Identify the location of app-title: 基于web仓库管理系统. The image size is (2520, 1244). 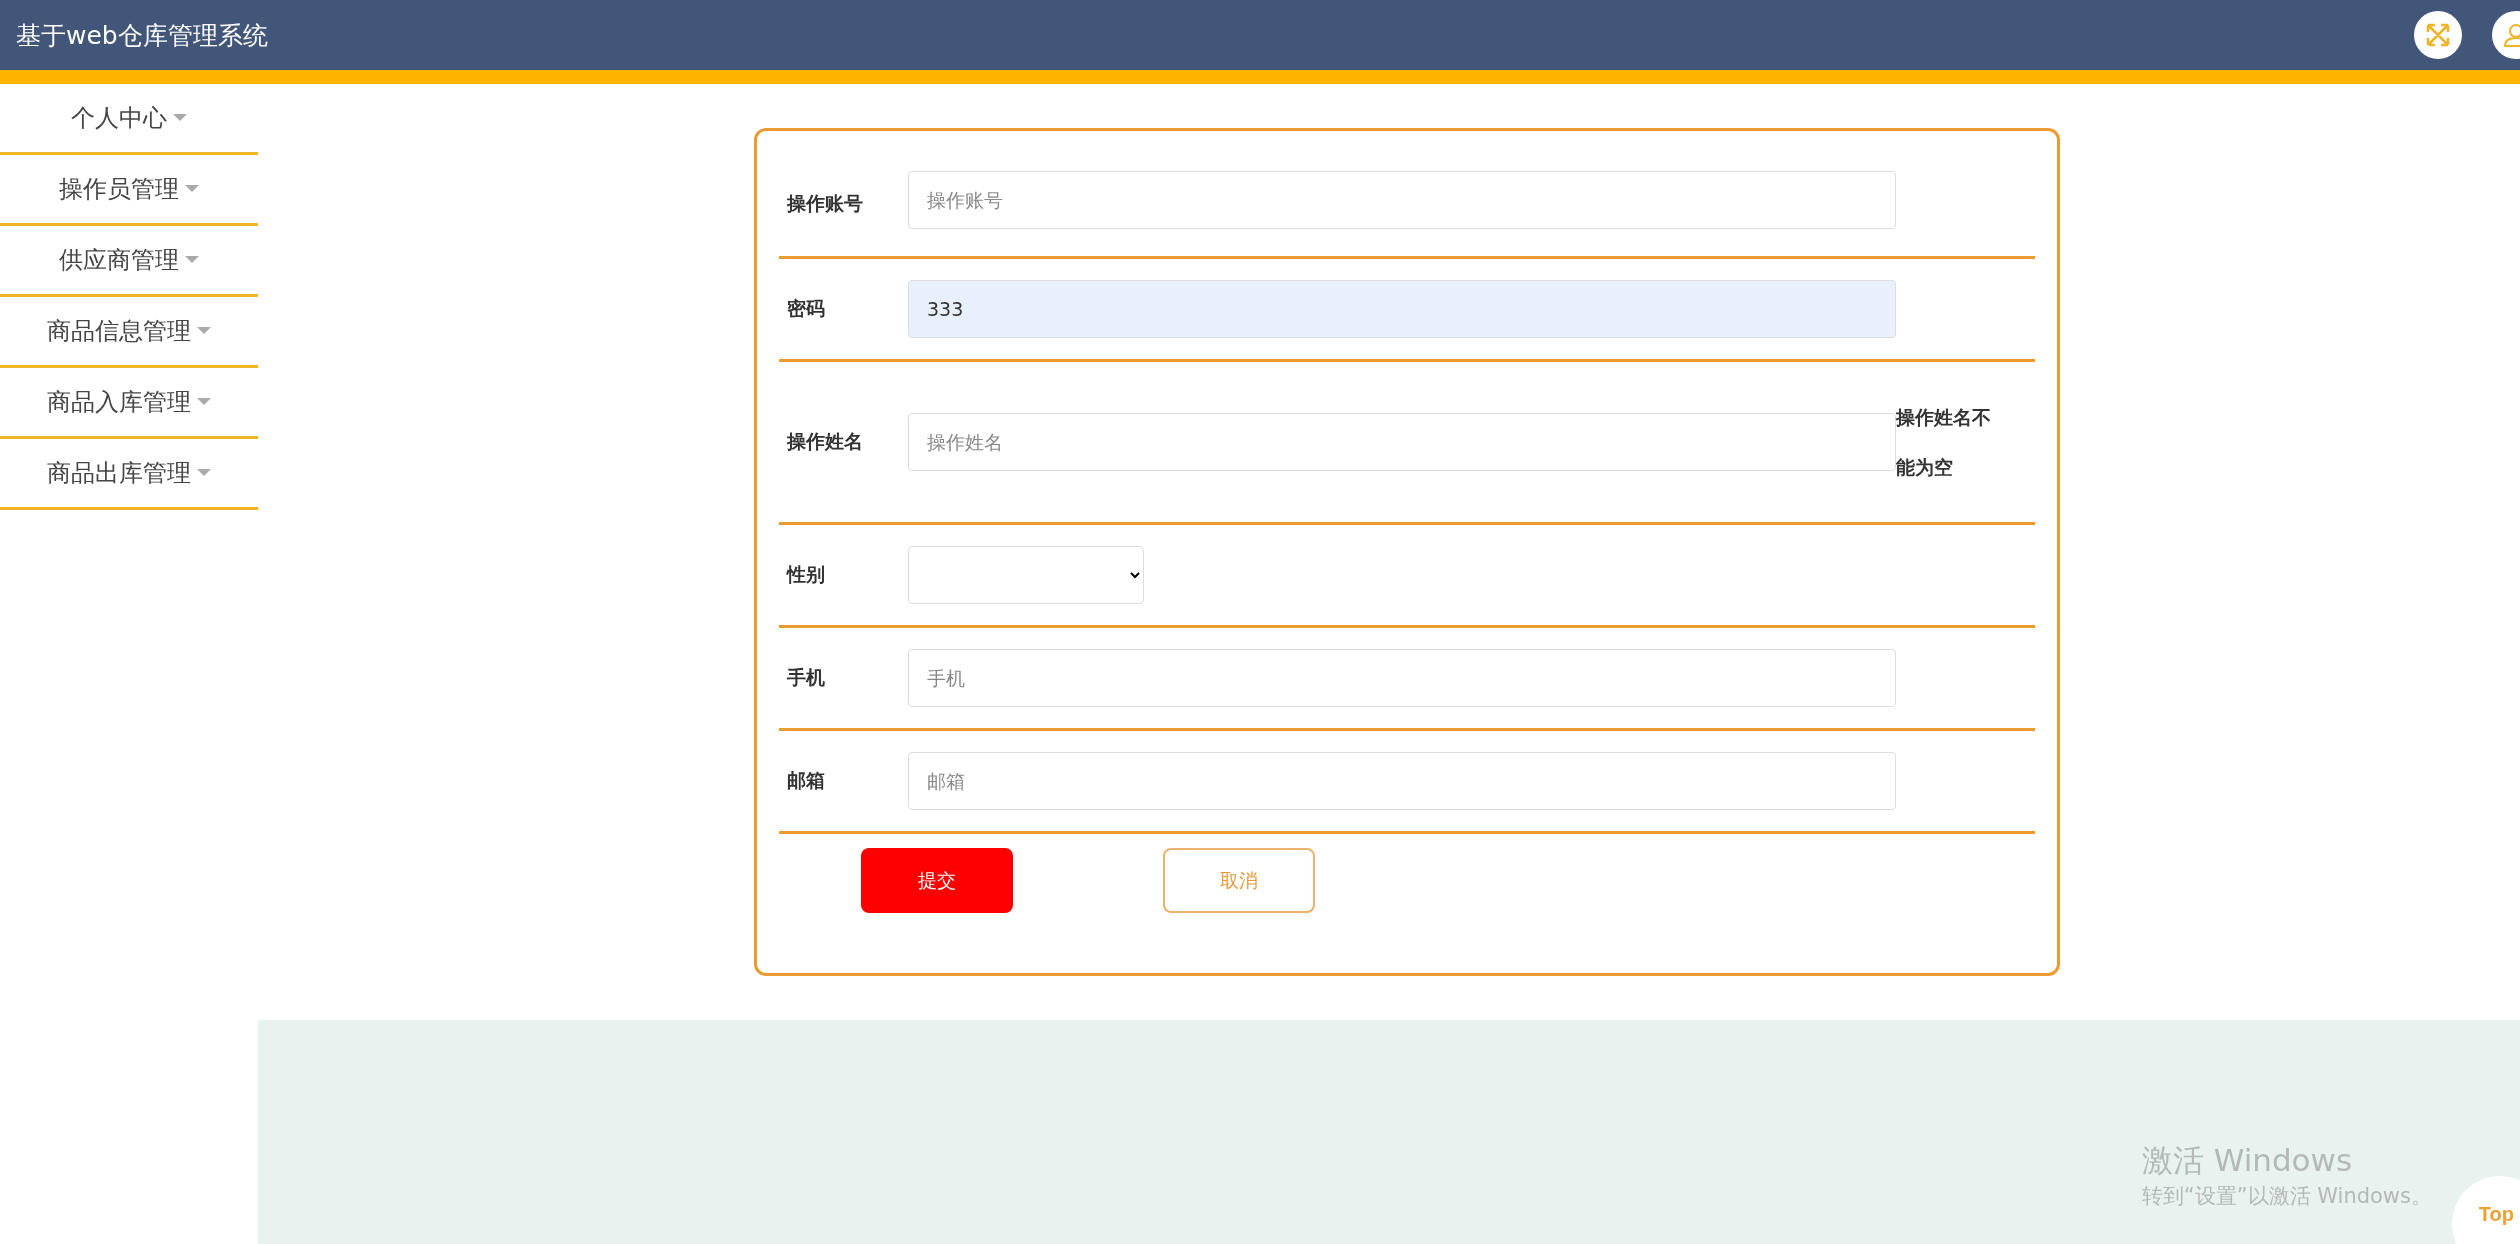
(142, 35).